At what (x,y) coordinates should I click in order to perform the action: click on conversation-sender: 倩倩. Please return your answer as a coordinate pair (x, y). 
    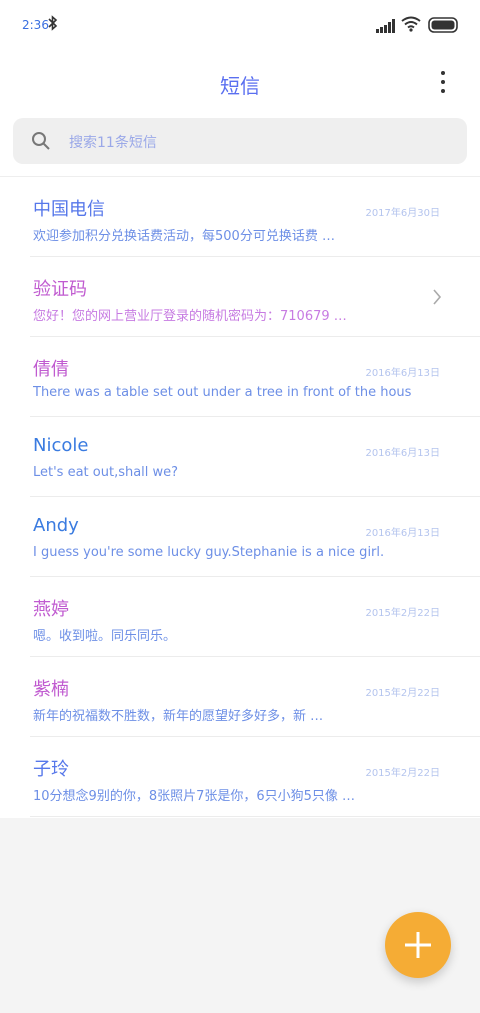
    Looking at the image, I should click on (51, 369).